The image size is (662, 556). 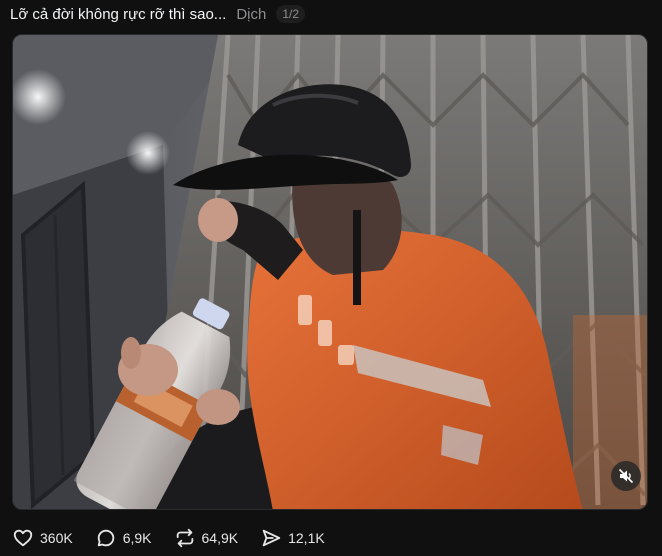 I want to click on media-page-indicator: 1/2, so click(x=291, y=14).